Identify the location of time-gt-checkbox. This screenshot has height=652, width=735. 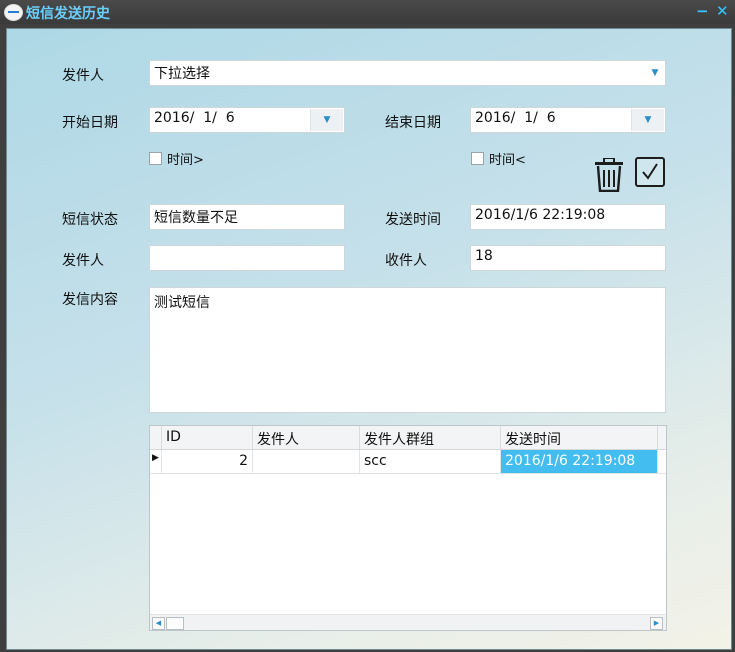
(155, 158).